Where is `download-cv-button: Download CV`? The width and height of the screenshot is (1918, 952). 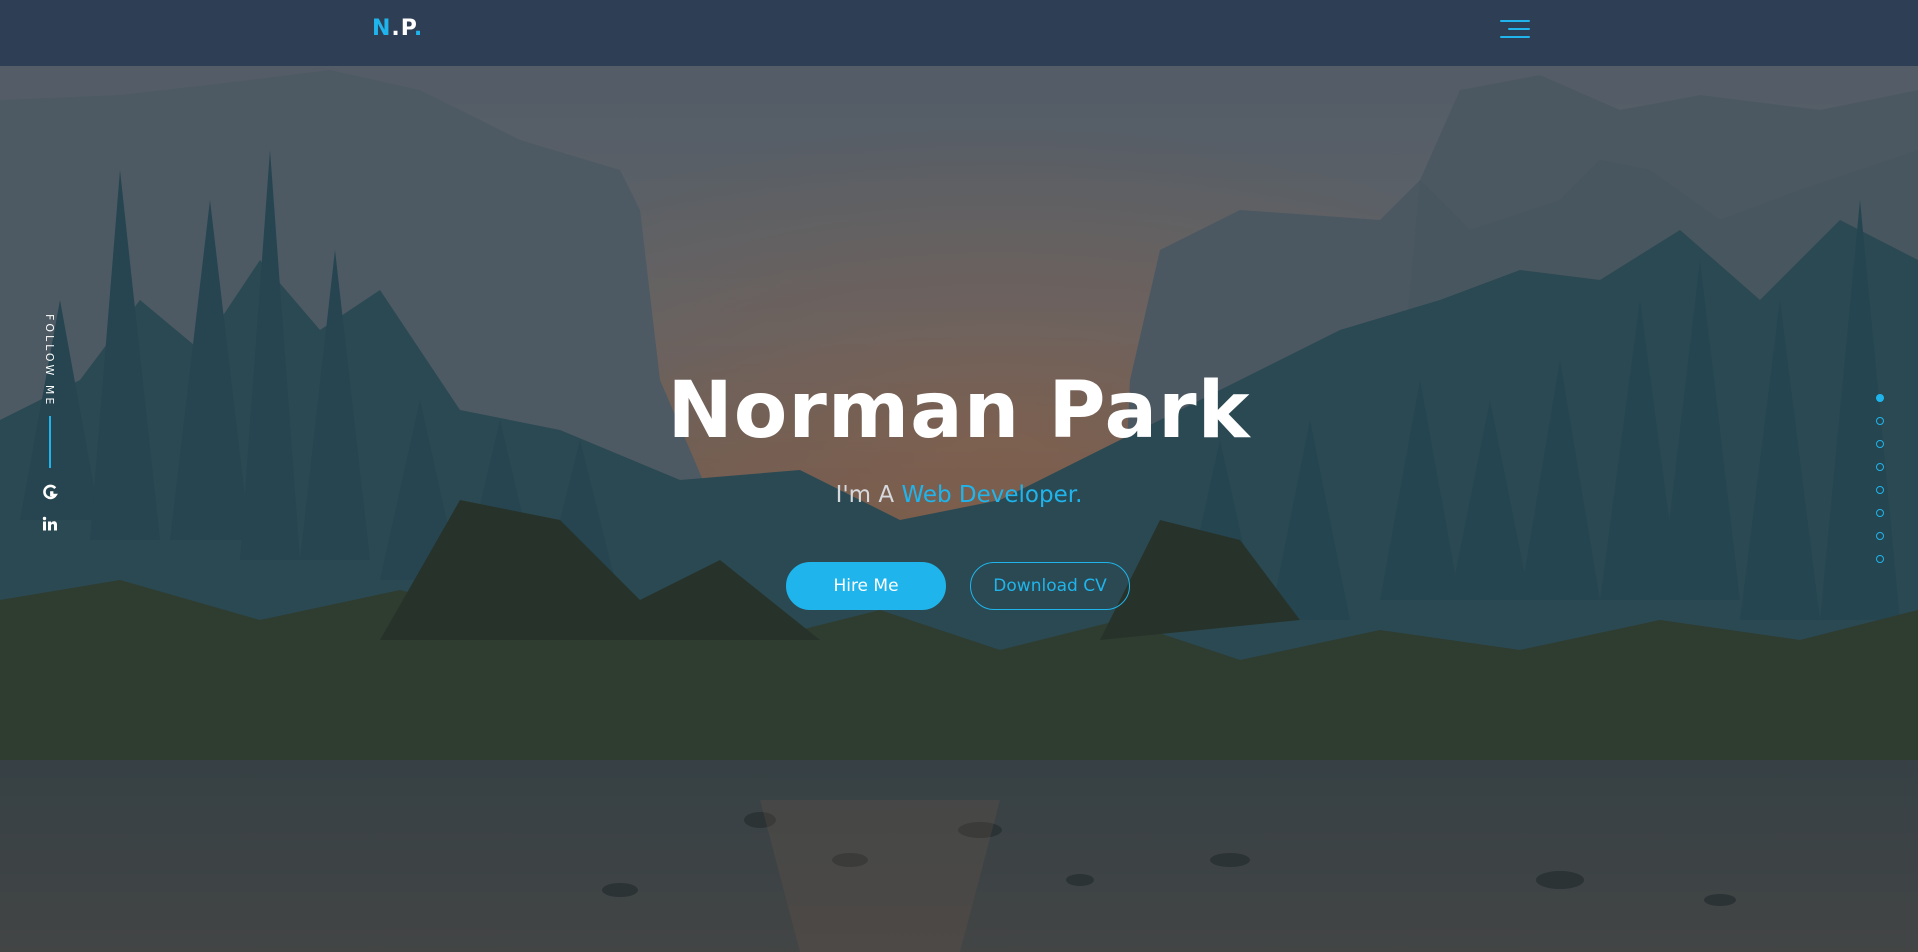 download-cv-button: Download CV is located at coordinates (1050, 586).